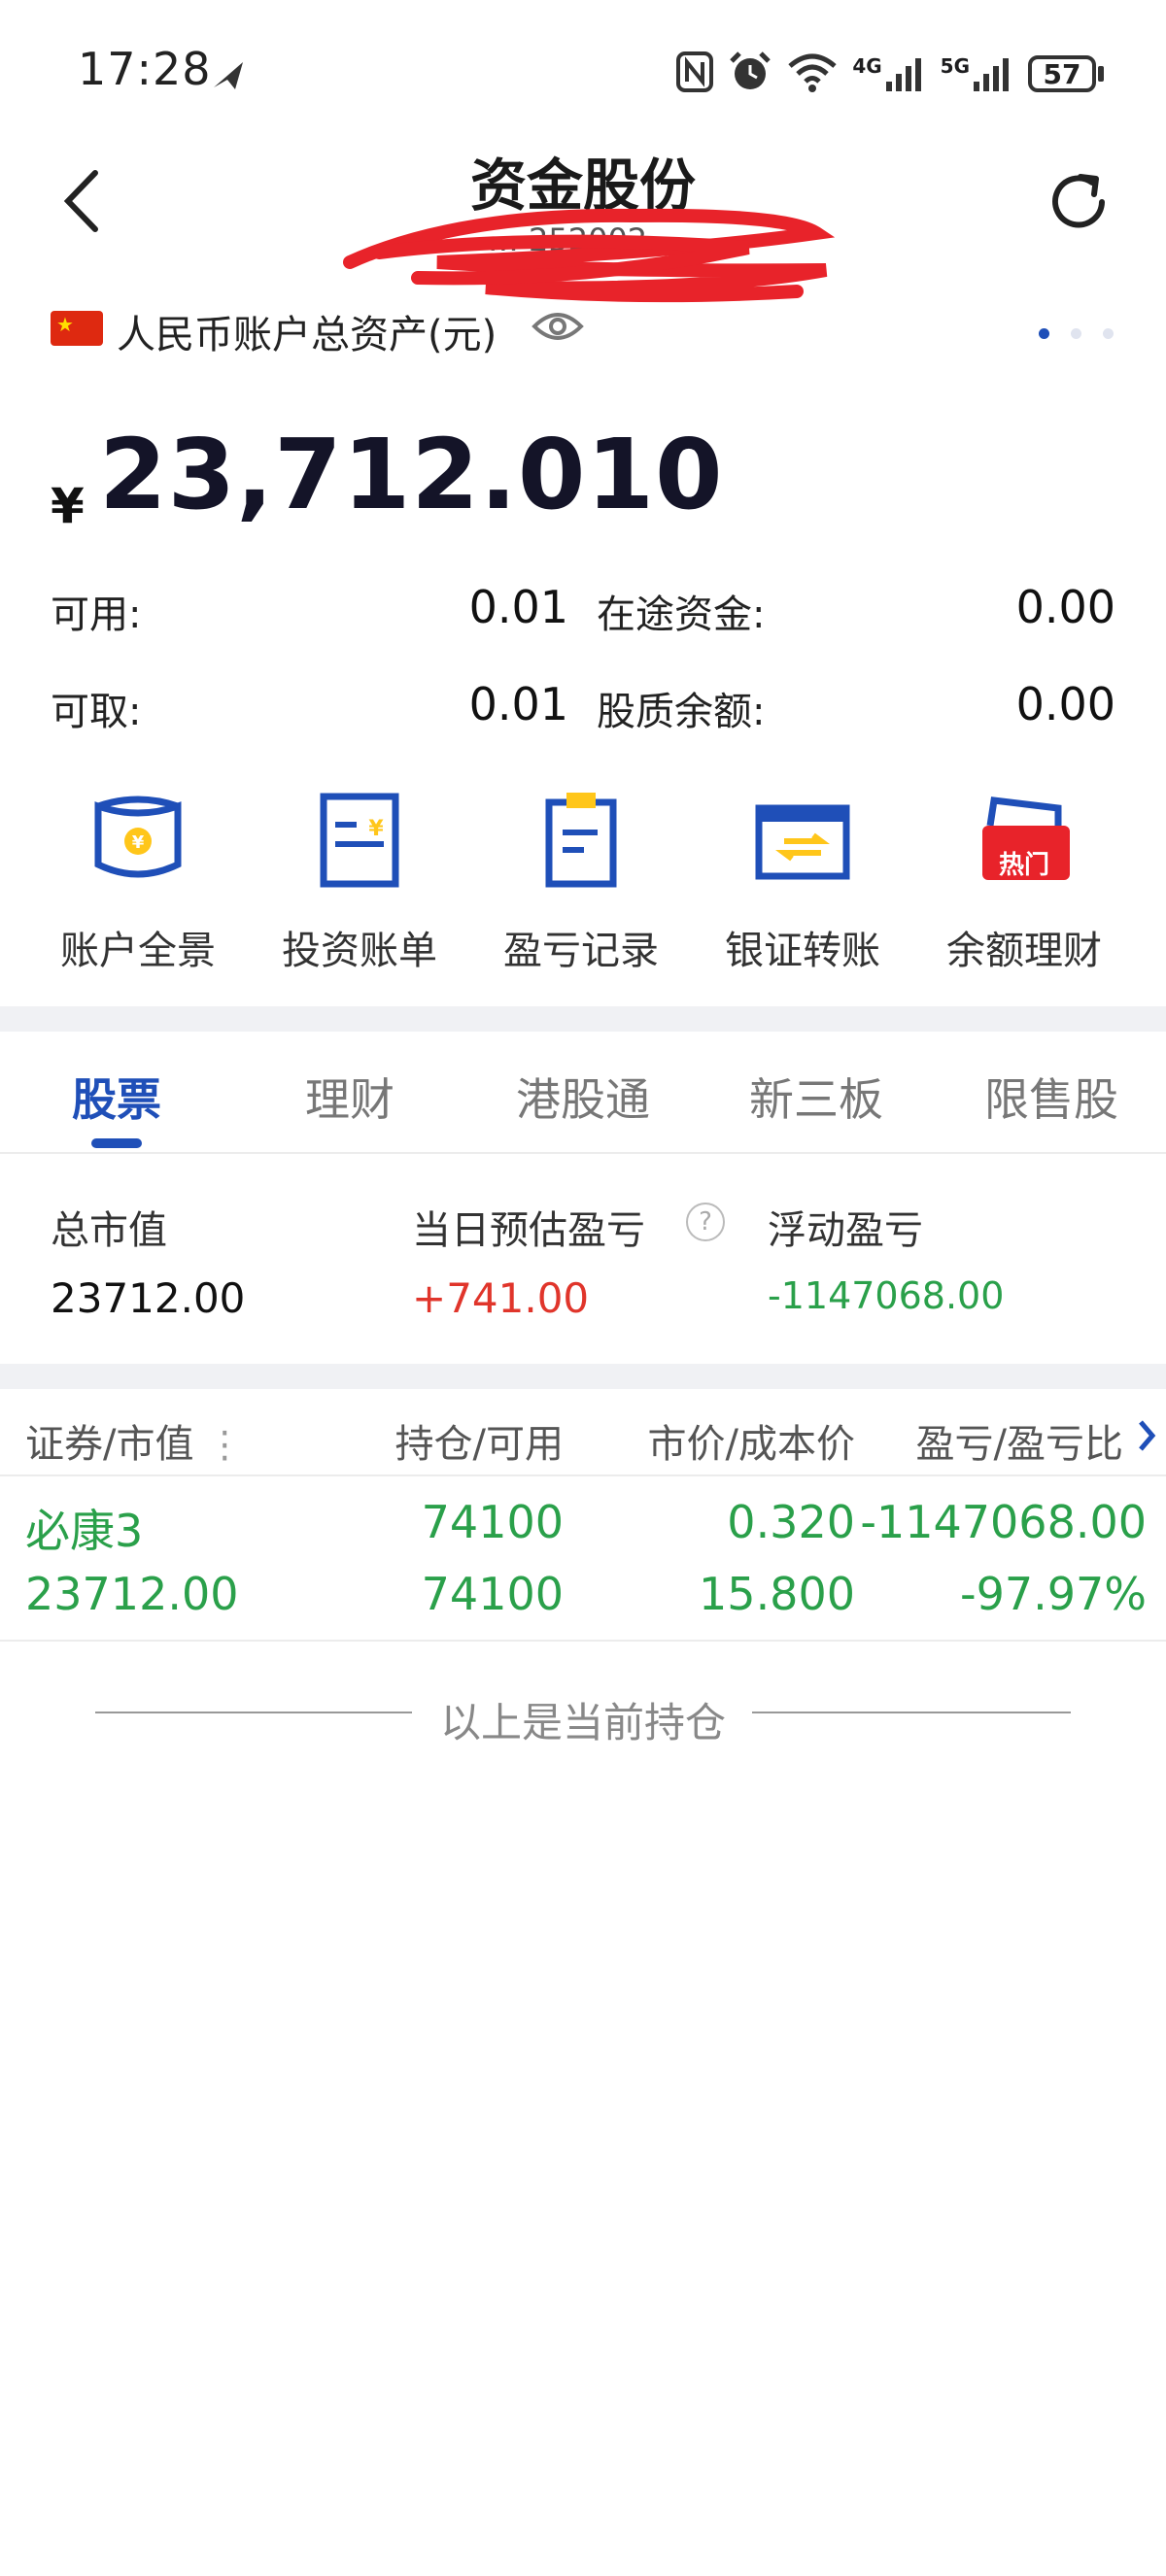 The image size is (1166, 2576). What do you see at coordinates (1051, 1097) in the screenshot?
I see `tab-restricted: 限售股` at bounding box center [1051, 1097].